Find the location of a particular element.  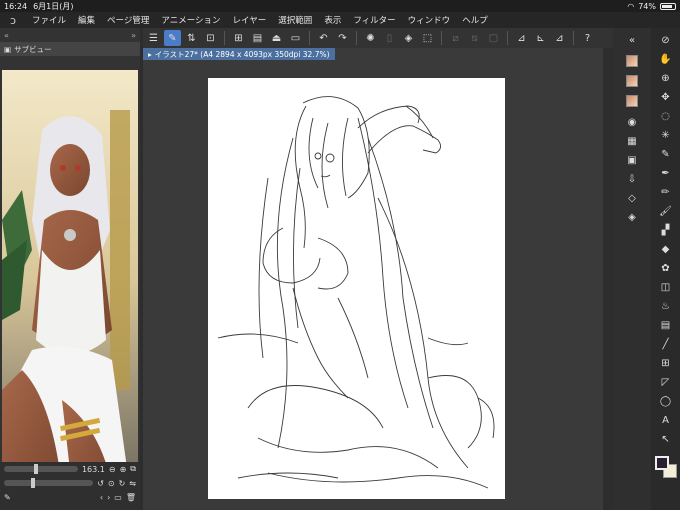

zoom-in-icon: ⊕ is located at coordinates (123, 469).